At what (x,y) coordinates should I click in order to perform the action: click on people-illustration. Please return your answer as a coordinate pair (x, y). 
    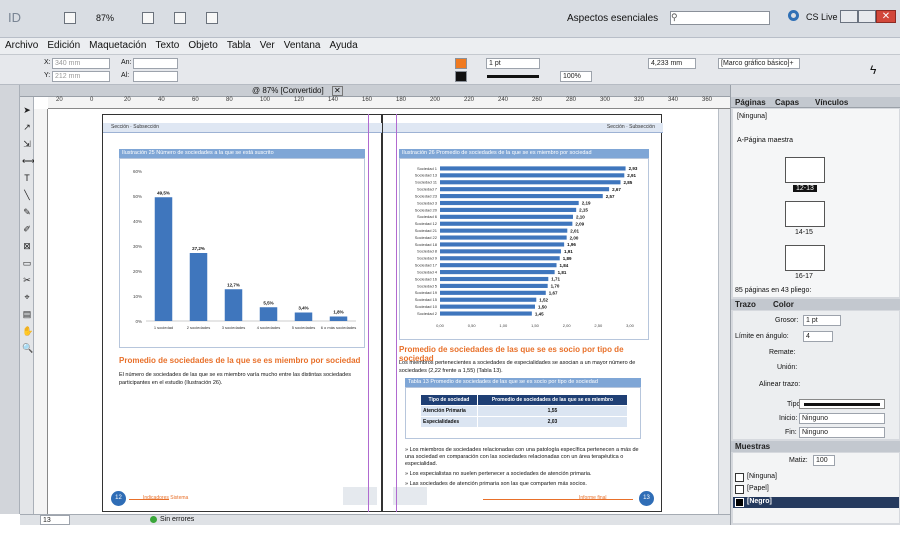
    Looking at the image, I should click on (410, 496).